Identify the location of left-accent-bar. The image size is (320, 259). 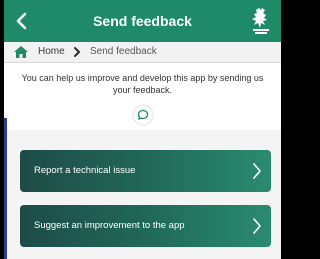
(5, 188).